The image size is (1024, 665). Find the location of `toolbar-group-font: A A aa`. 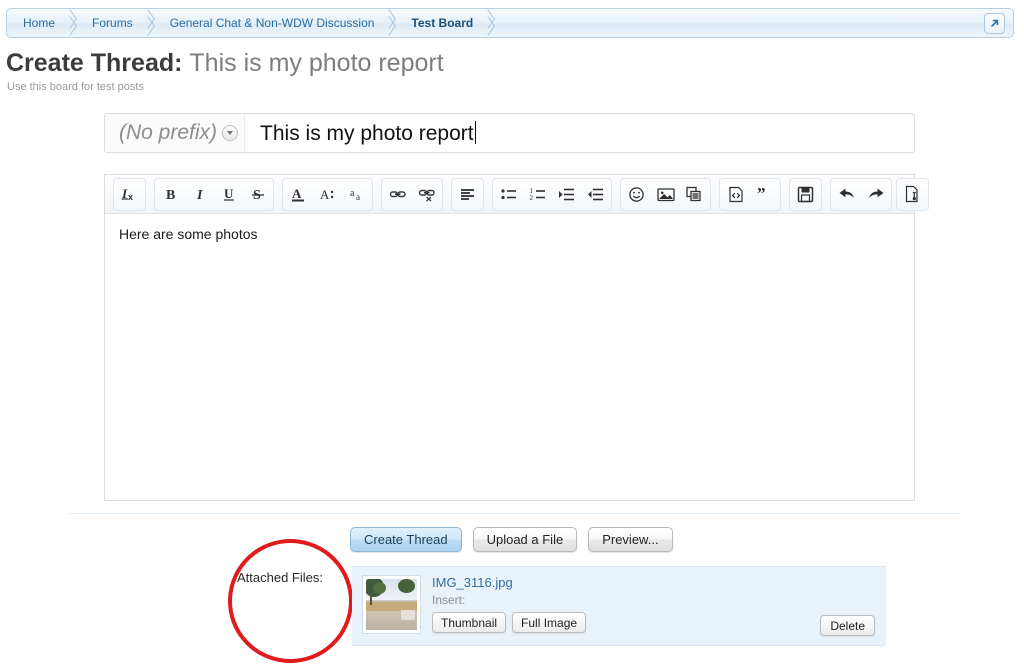

toolbar-group-font: A A aa is located at coordinates (327, 194).